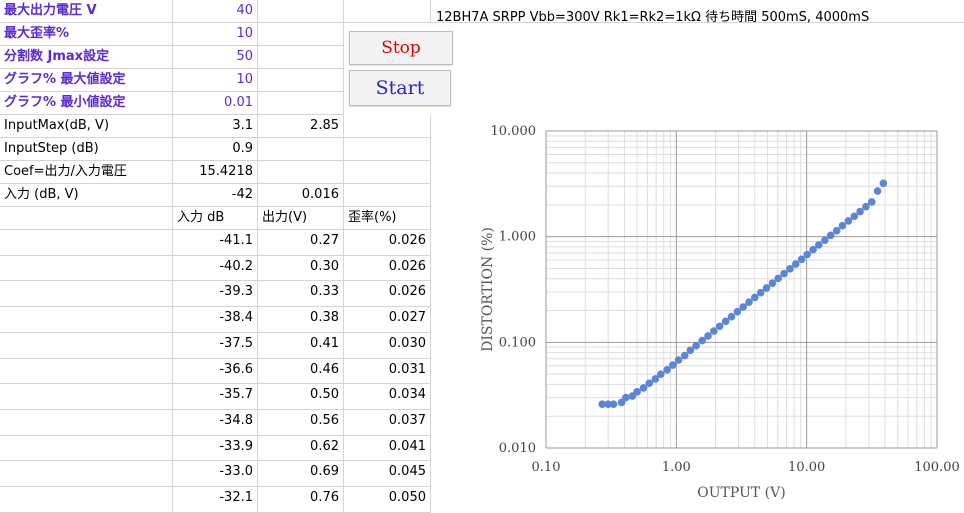  I want to click on table-header: 出力(V), so click(301, 218).